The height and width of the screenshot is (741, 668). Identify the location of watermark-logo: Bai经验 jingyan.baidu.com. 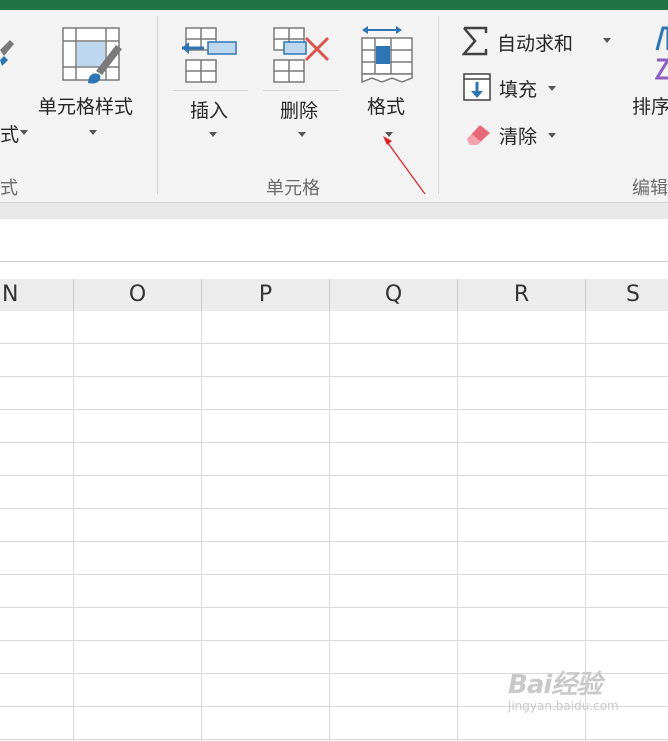
(563, 688).